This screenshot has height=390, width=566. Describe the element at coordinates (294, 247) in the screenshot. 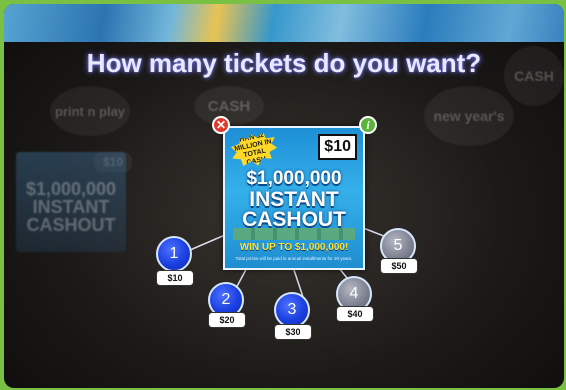

I see `win-up-to-text: WIN UP TO $1,000,000!` at that location.